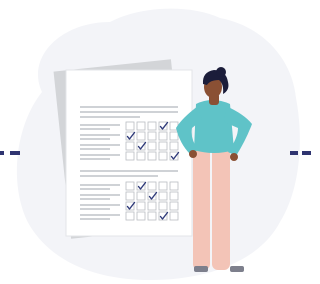 The image size is (320, 284). Describe the element at coordinates (221, 72) in the screenshot. I see `hair-bun` at that location.